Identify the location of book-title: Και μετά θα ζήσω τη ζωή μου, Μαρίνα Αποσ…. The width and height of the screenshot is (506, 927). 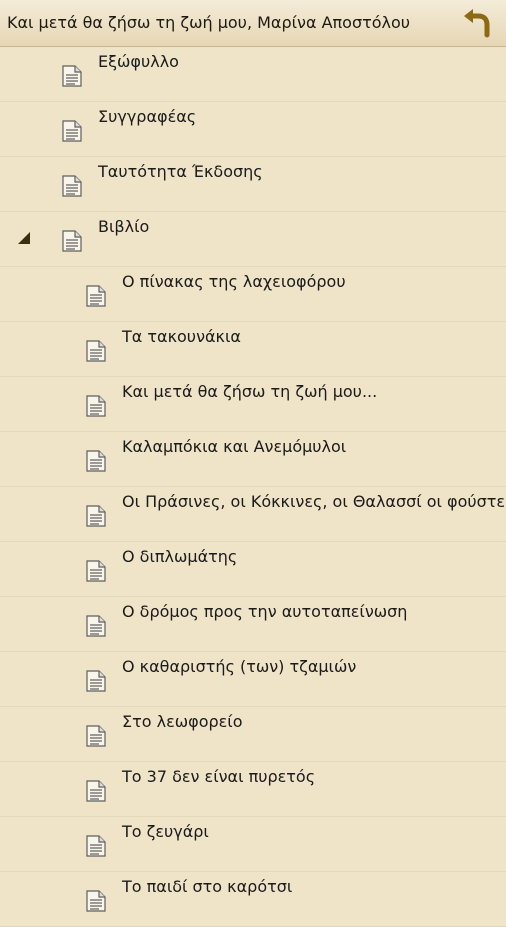
(209, 22).